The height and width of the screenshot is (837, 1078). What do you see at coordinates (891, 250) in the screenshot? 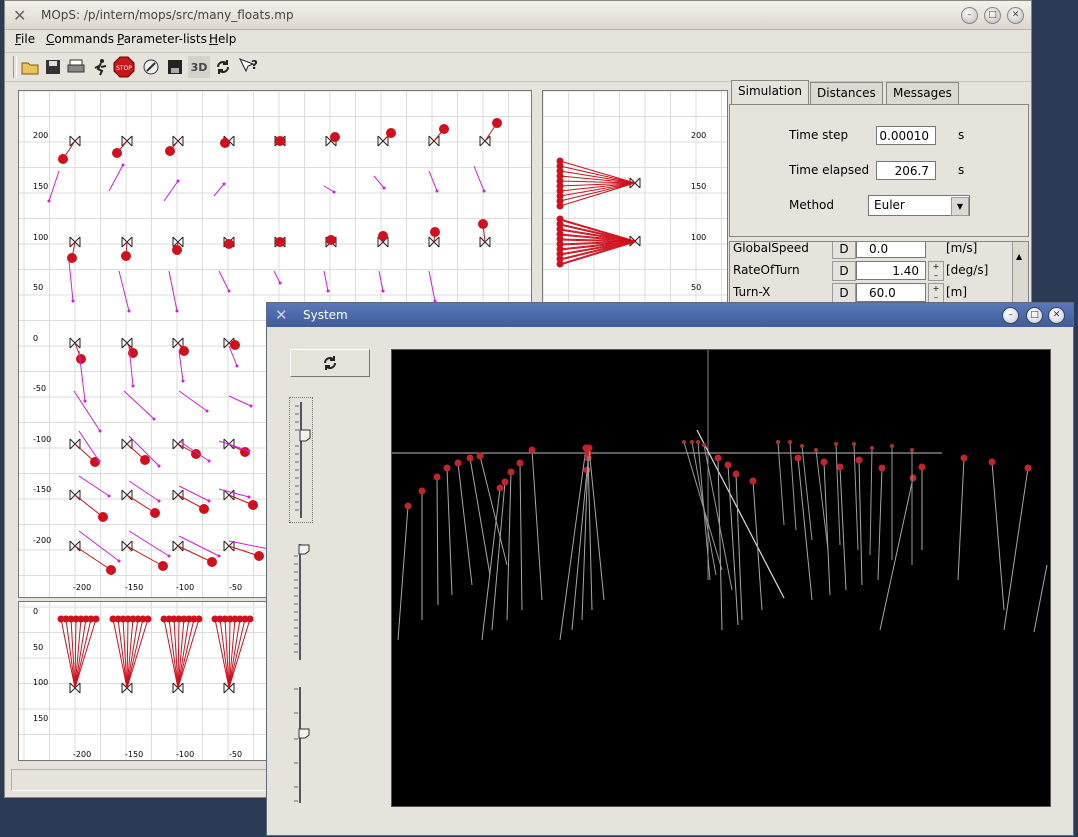
I see `param-value: 0.0` at bounding box center [891, 250].